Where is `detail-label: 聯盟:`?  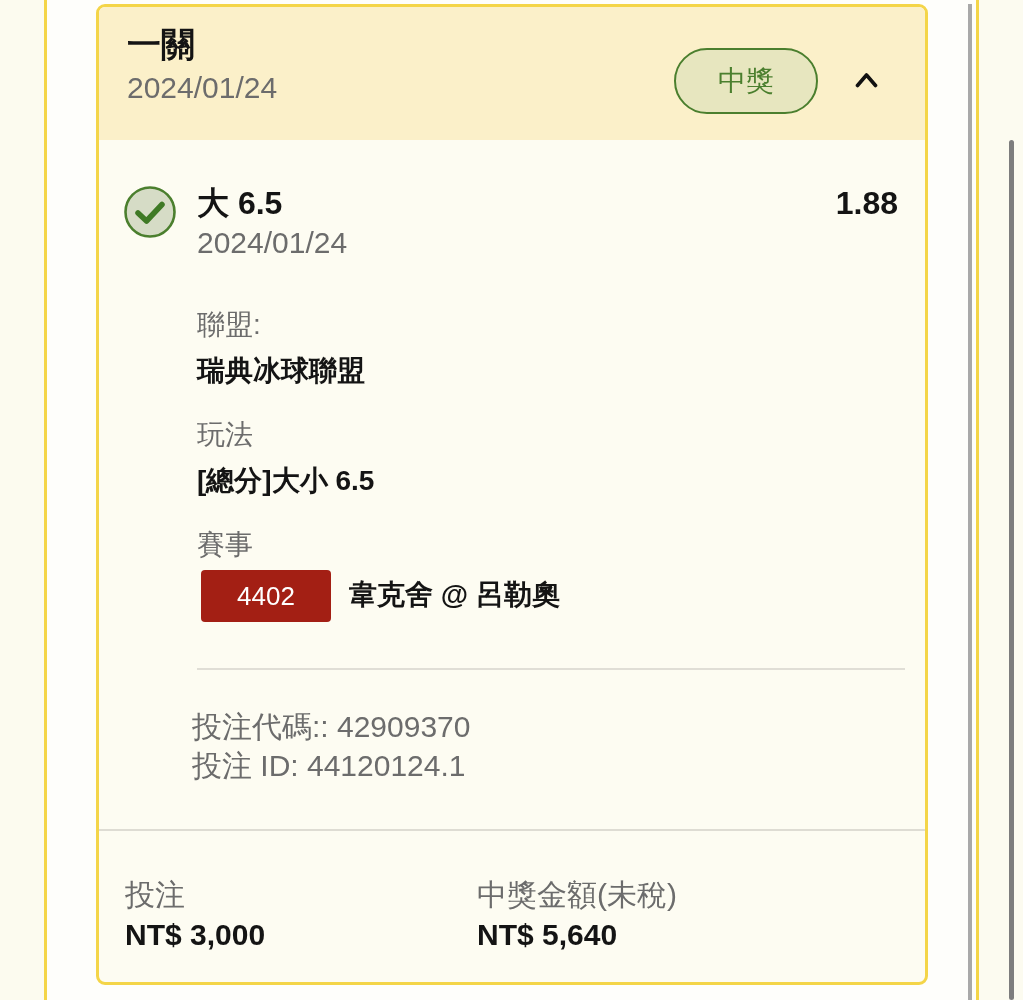 detail-label: 聯盟: is located at coordinates (229, 325).